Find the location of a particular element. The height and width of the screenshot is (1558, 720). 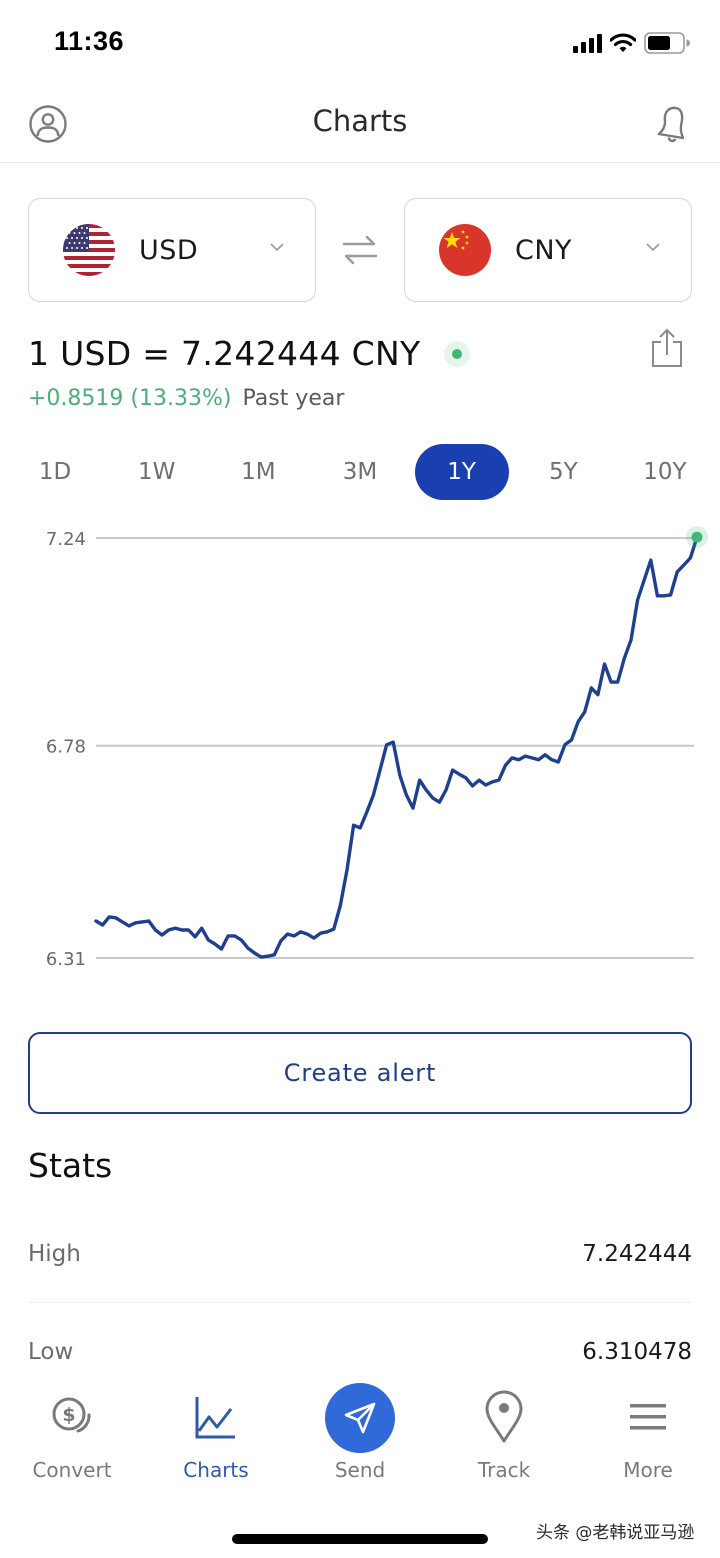

coins-dollar-icon: $ is located at coordinates (71, 1415).